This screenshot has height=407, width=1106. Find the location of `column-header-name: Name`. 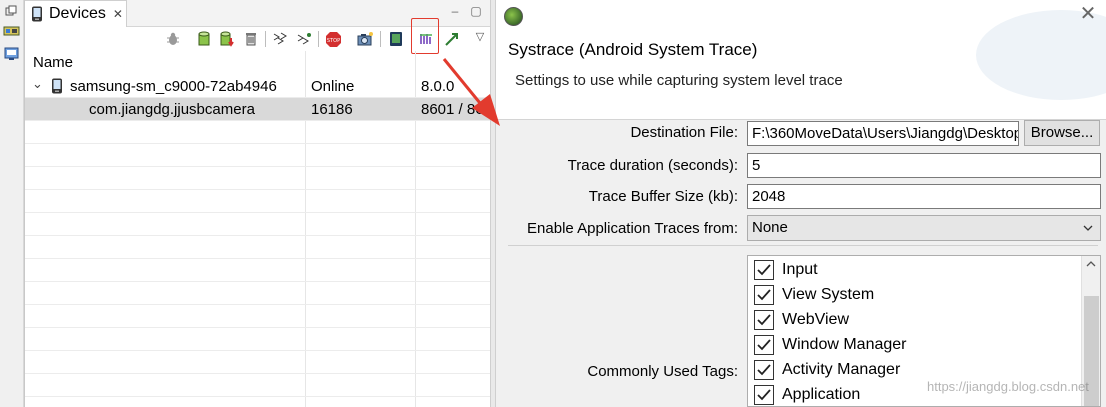

column-header-name: Name is located at coordinates (165, 63).